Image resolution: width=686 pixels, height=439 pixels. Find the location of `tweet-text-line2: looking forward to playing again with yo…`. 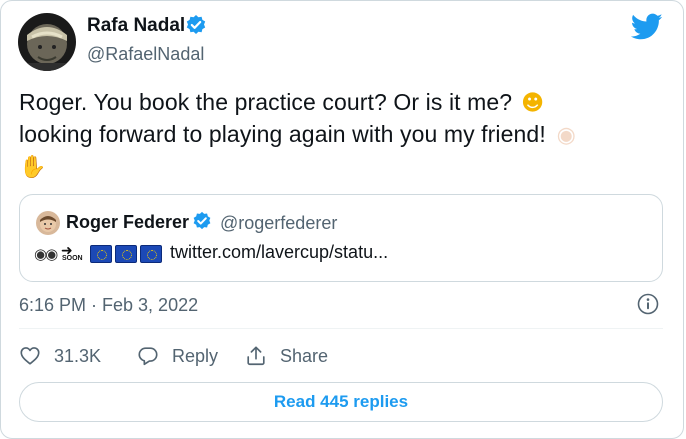

tweet-text-line2: looking forward to playing again with yo… is located at coordinates (282, 134).